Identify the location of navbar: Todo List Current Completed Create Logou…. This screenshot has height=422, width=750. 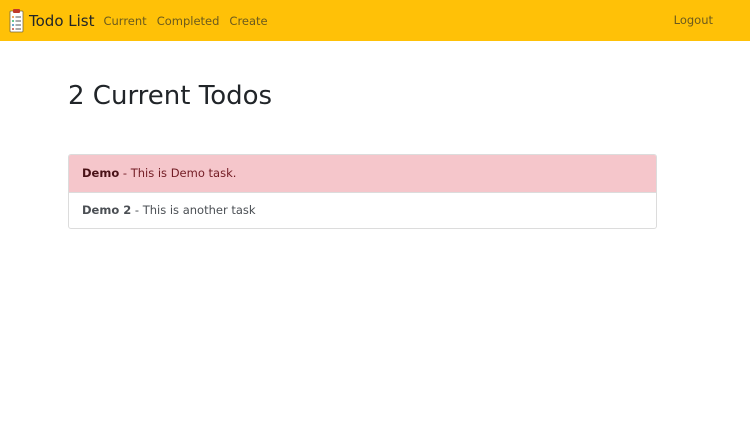
(375, 20).